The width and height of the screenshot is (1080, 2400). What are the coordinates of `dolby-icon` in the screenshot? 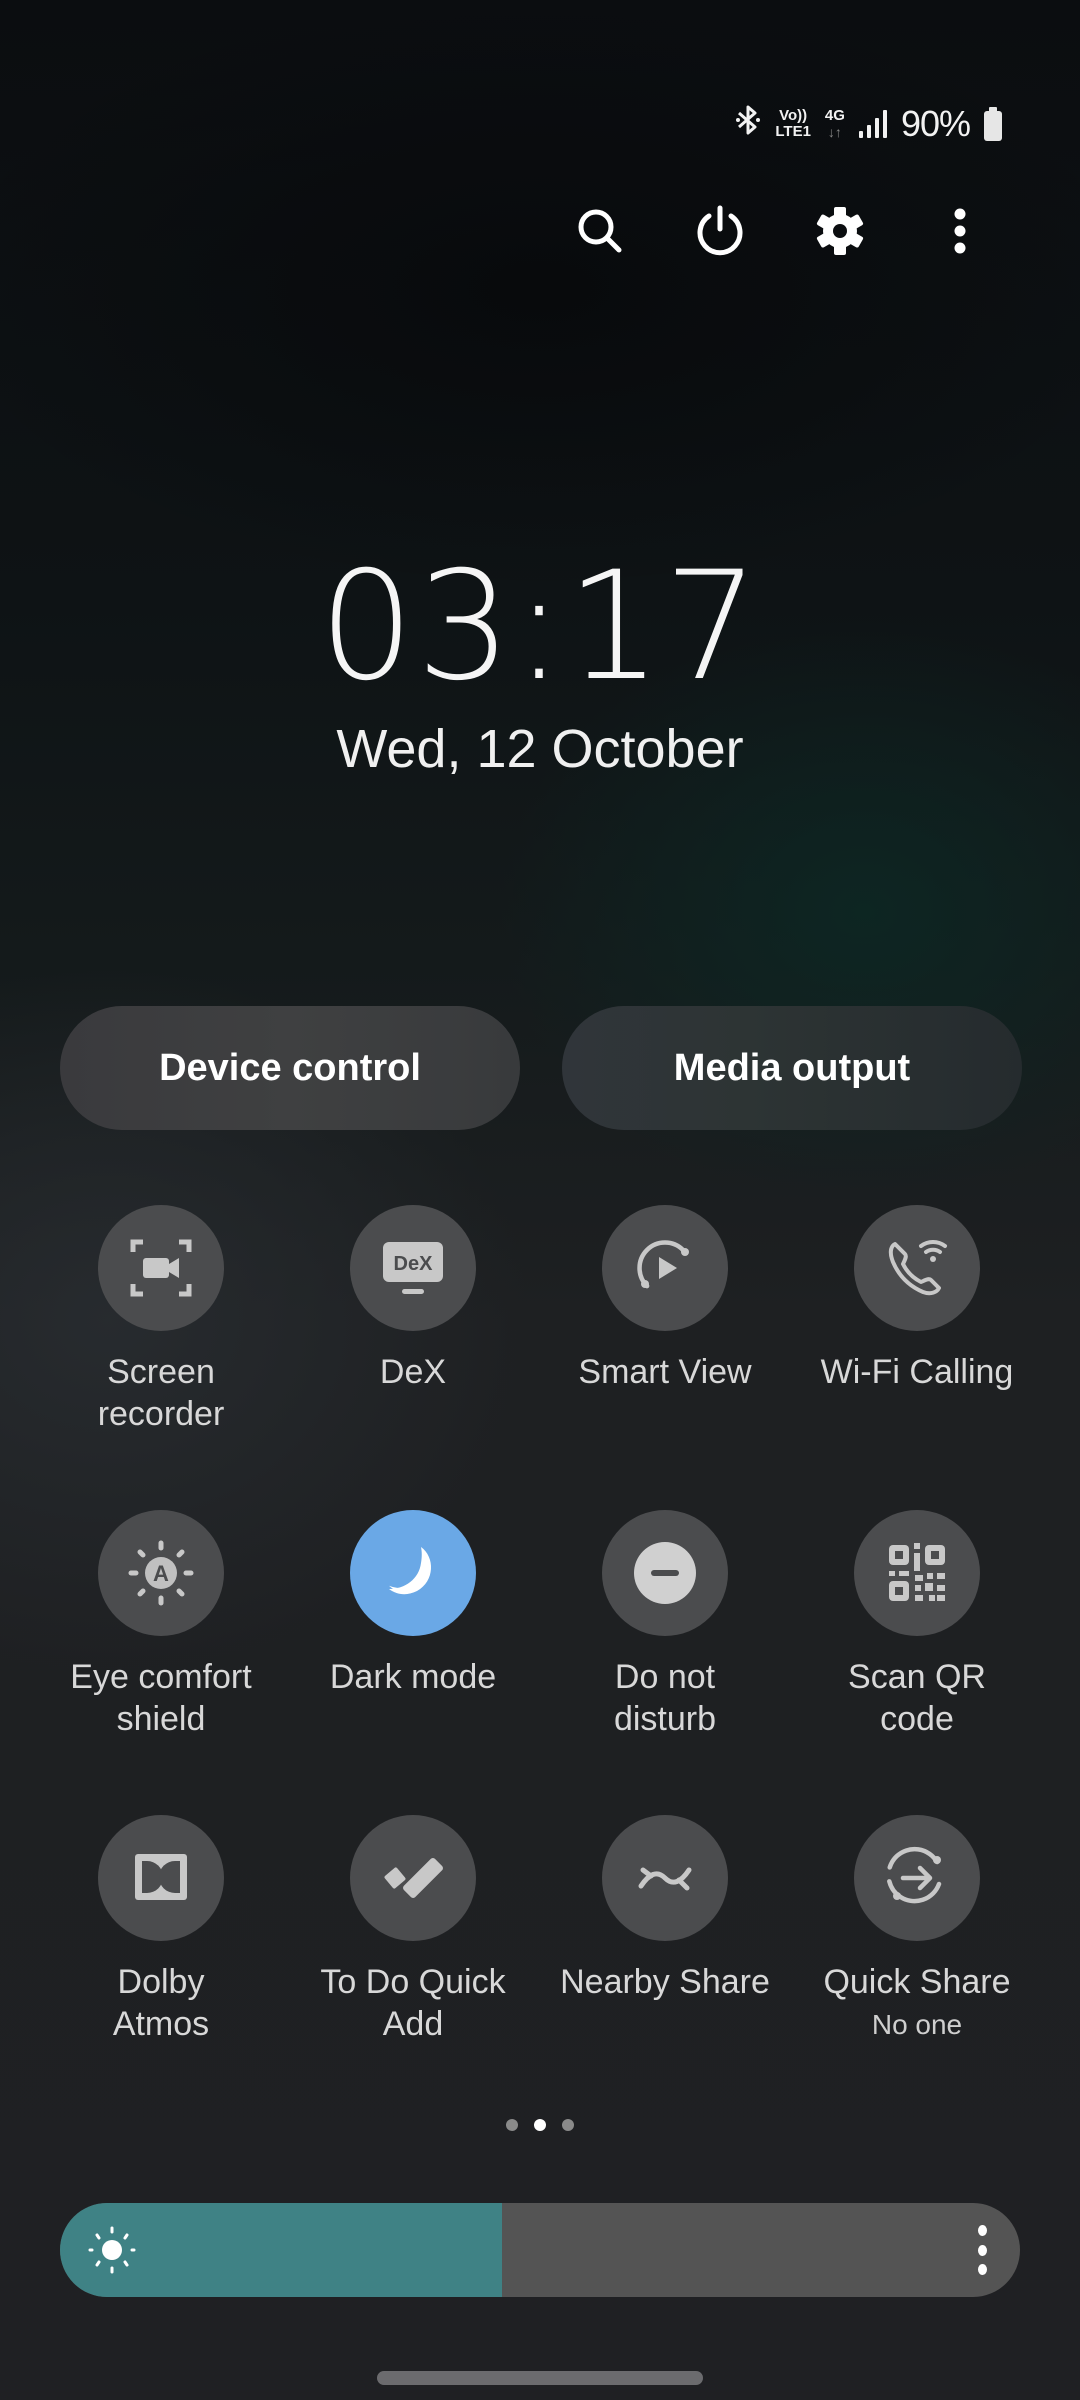 It's located at (161, 1877).